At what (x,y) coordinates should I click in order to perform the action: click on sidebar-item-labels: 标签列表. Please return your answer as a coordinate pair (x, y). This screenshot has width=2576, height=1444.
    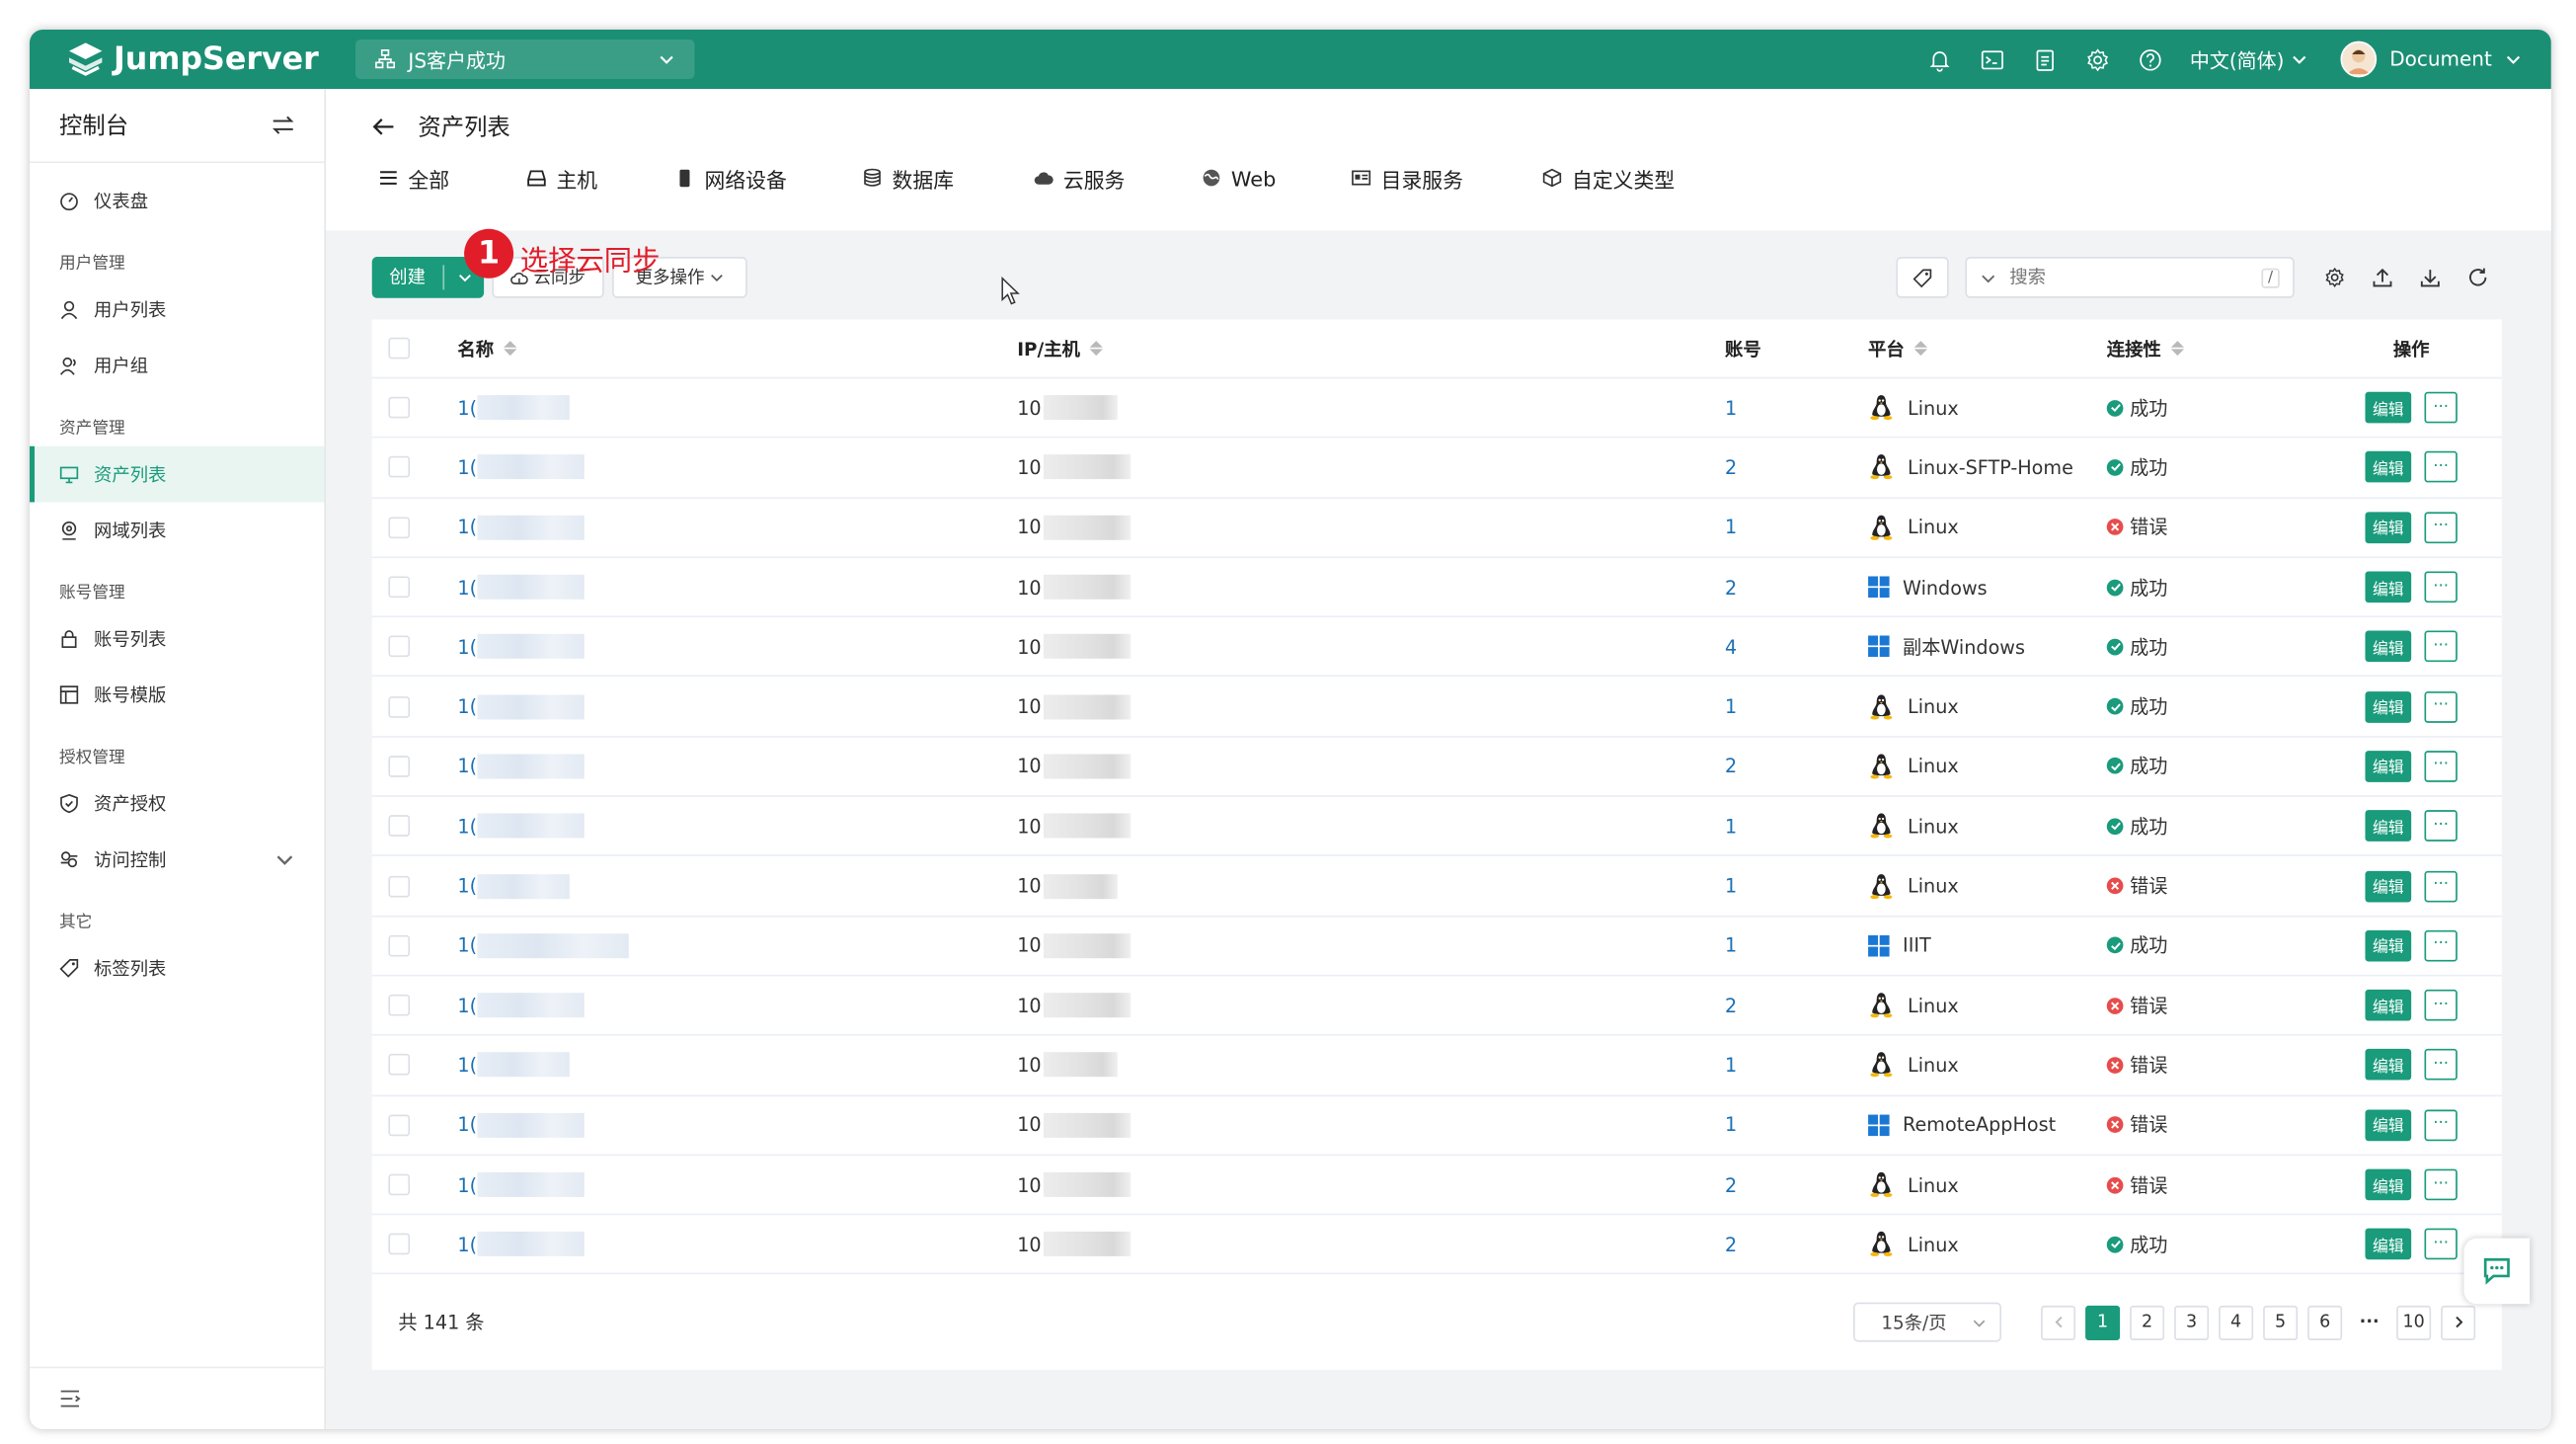
    Looking at the image, I should click on (177, 968).